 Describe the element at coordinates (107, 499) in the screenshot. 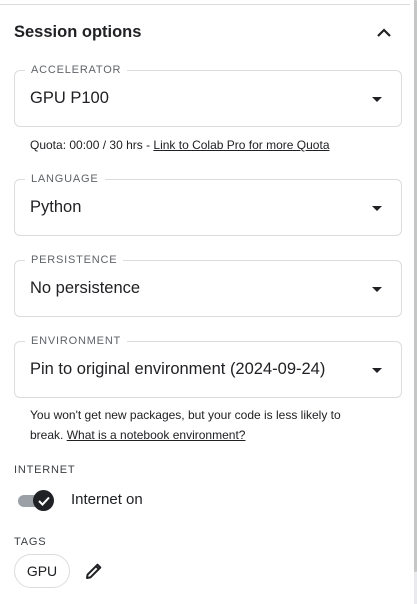

I see `internet-toggle-label: Internet on` at that location.